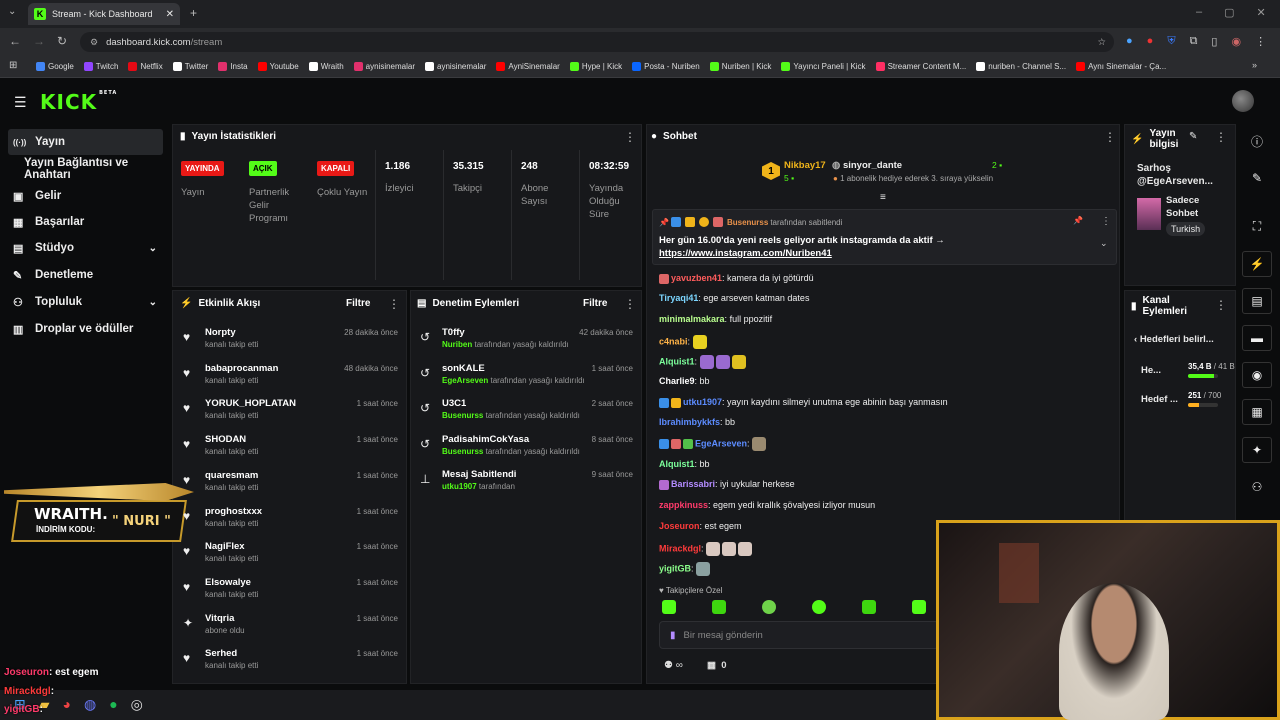 The height and width of the screenshot is (720, 1280). Describe the element at coordinates (290, 630) in the screenshot. I see `activity-item: ✦ Vitqria abone oldu 1 saat önce` at that location.